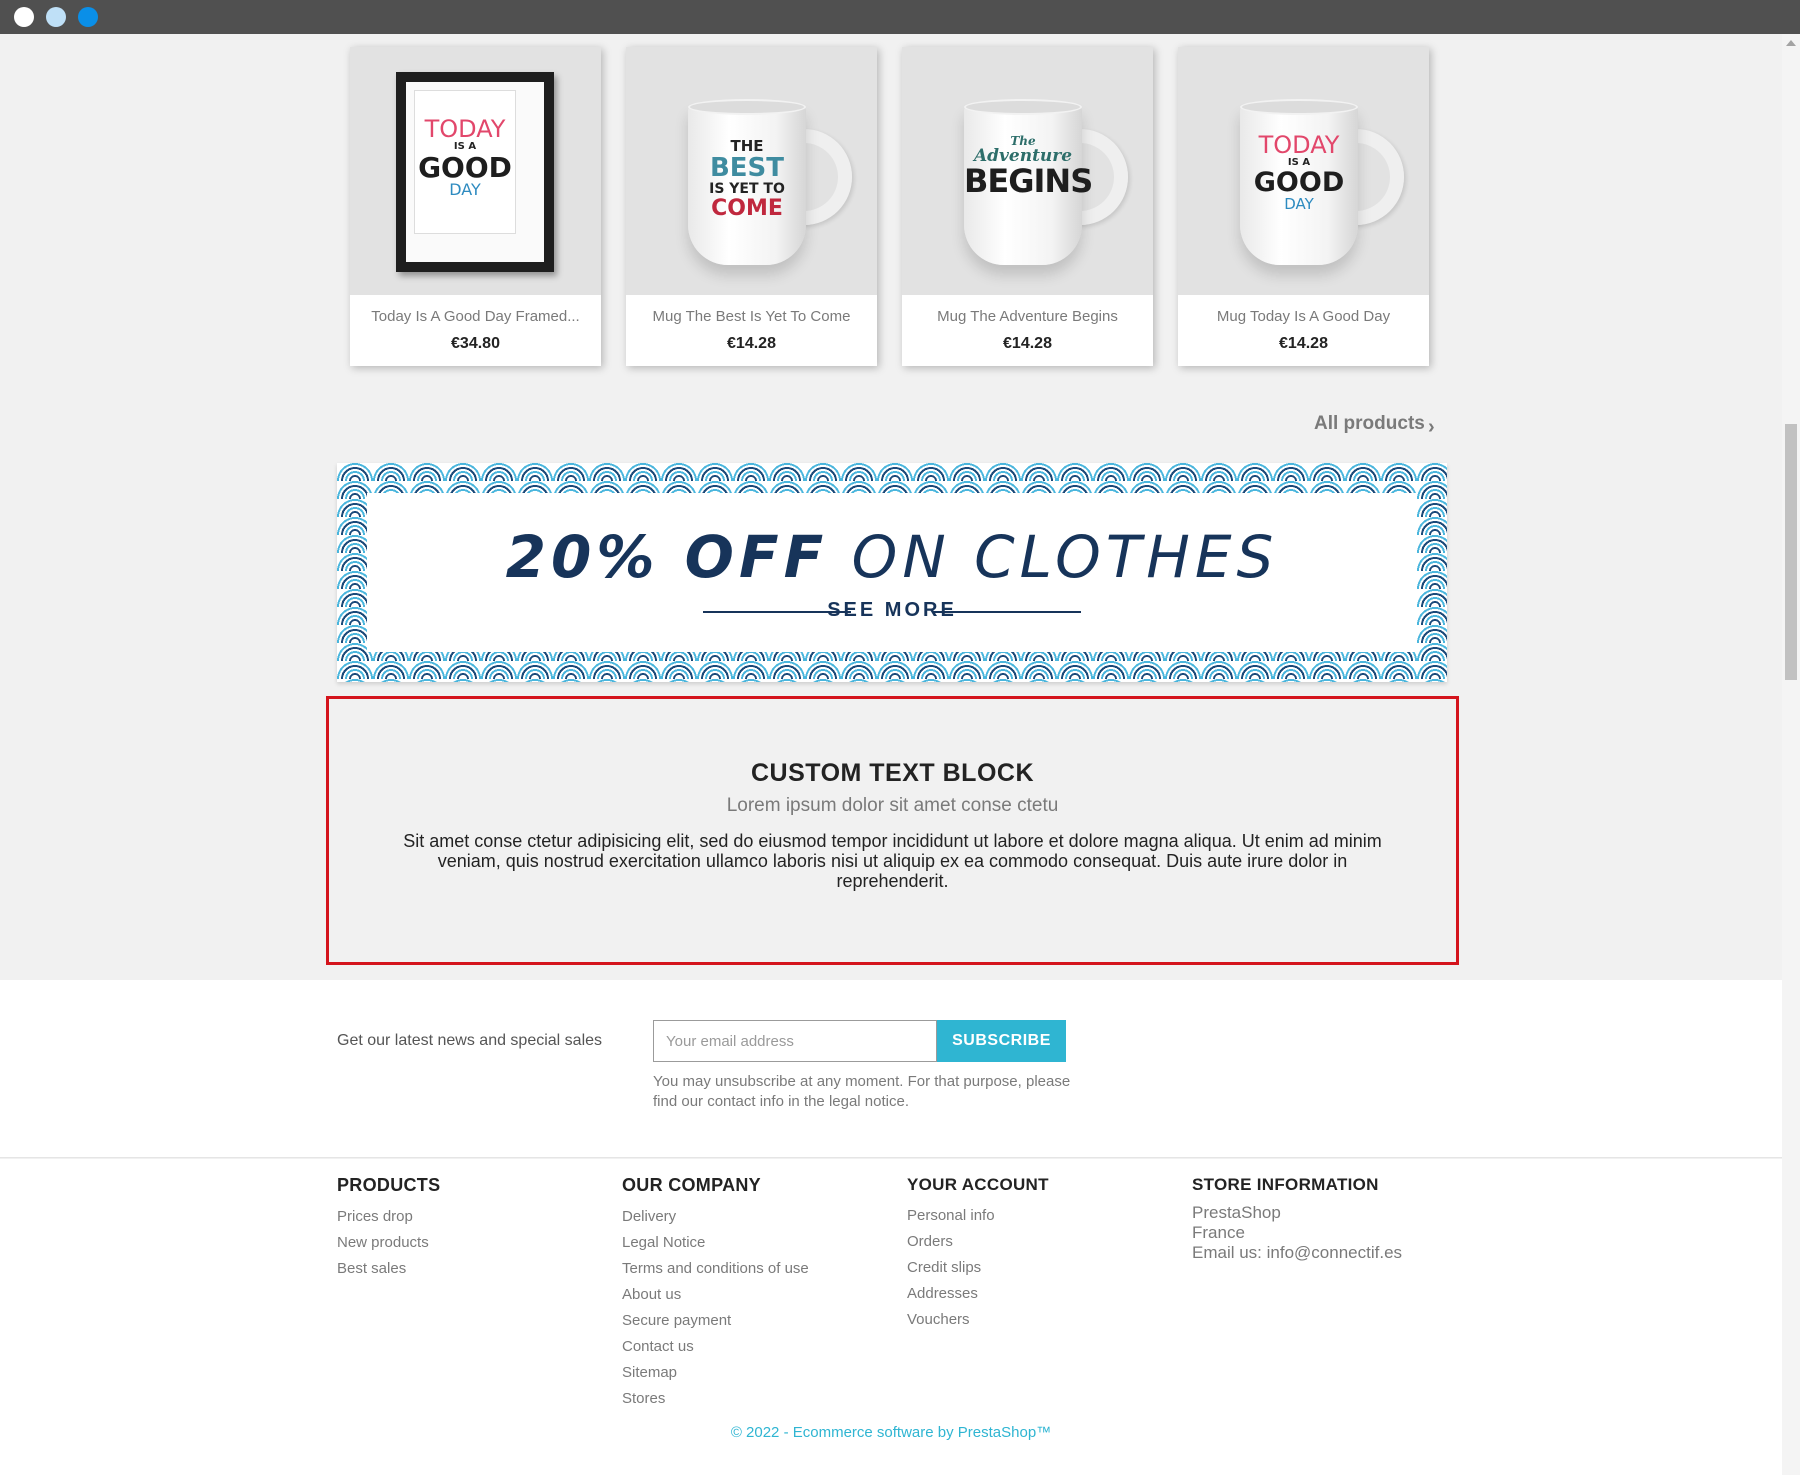 Image resolution: width=1800 pixels, height=1475 pixels. What do you see at coordinates (56, 17) in the screenshot?
I see `window-minimize-button` at bounding box center [56, 17].